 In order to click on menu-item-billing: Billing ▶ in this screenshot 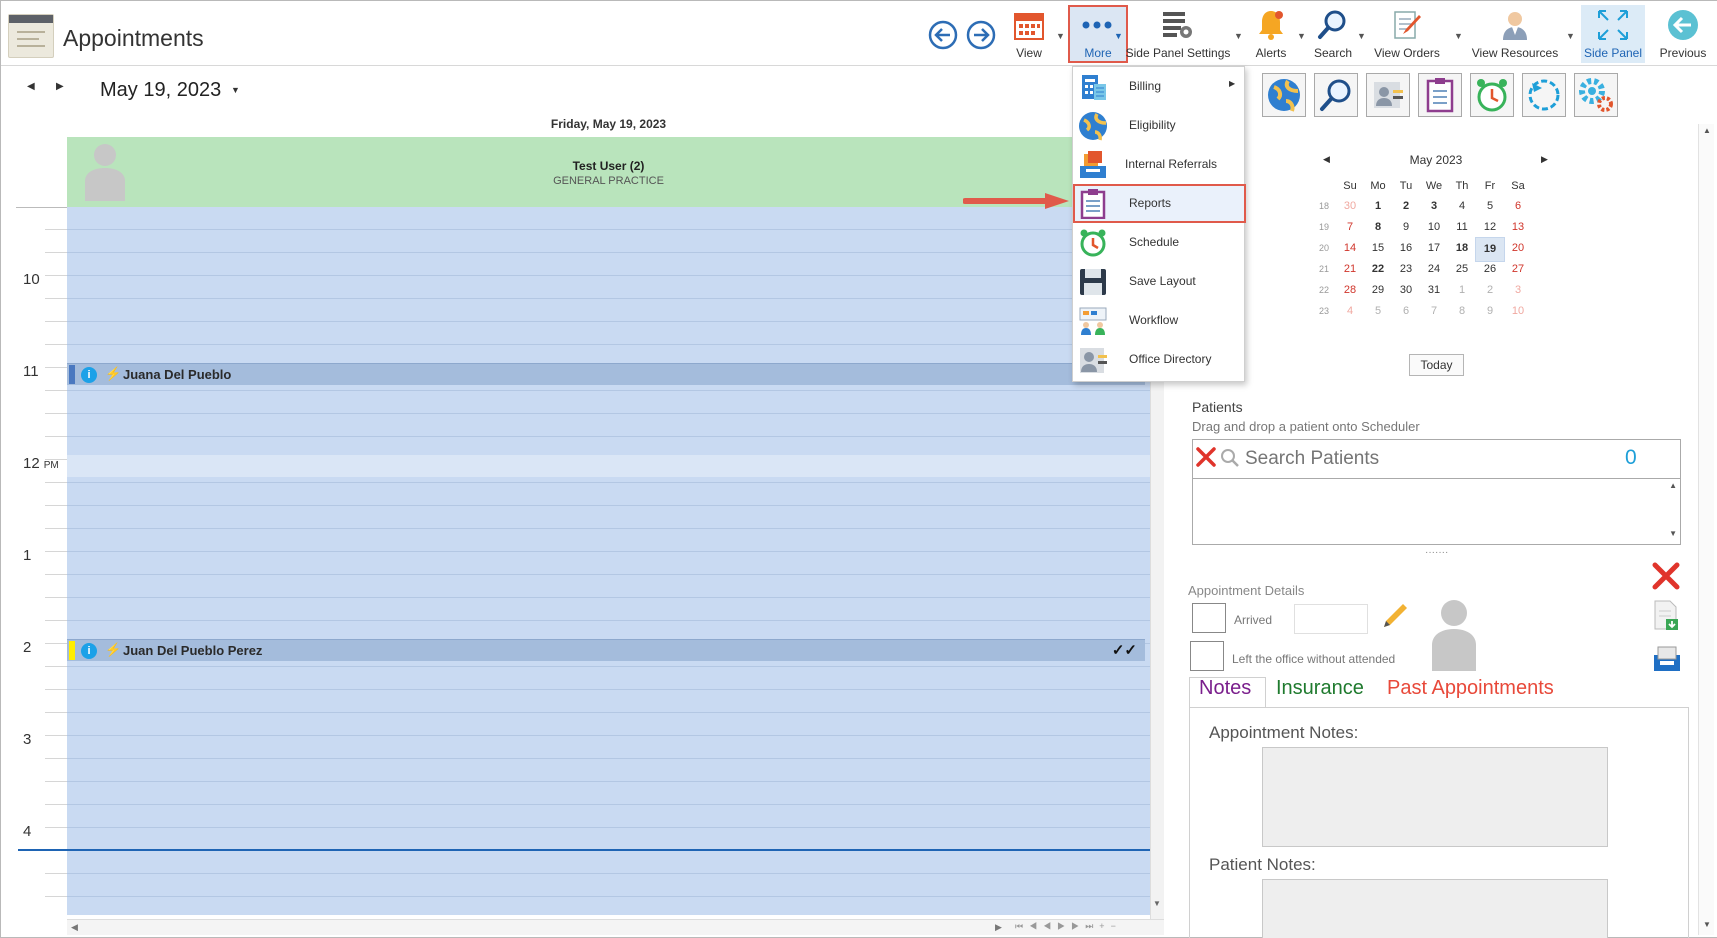, I will do `click(1159, 86)`.